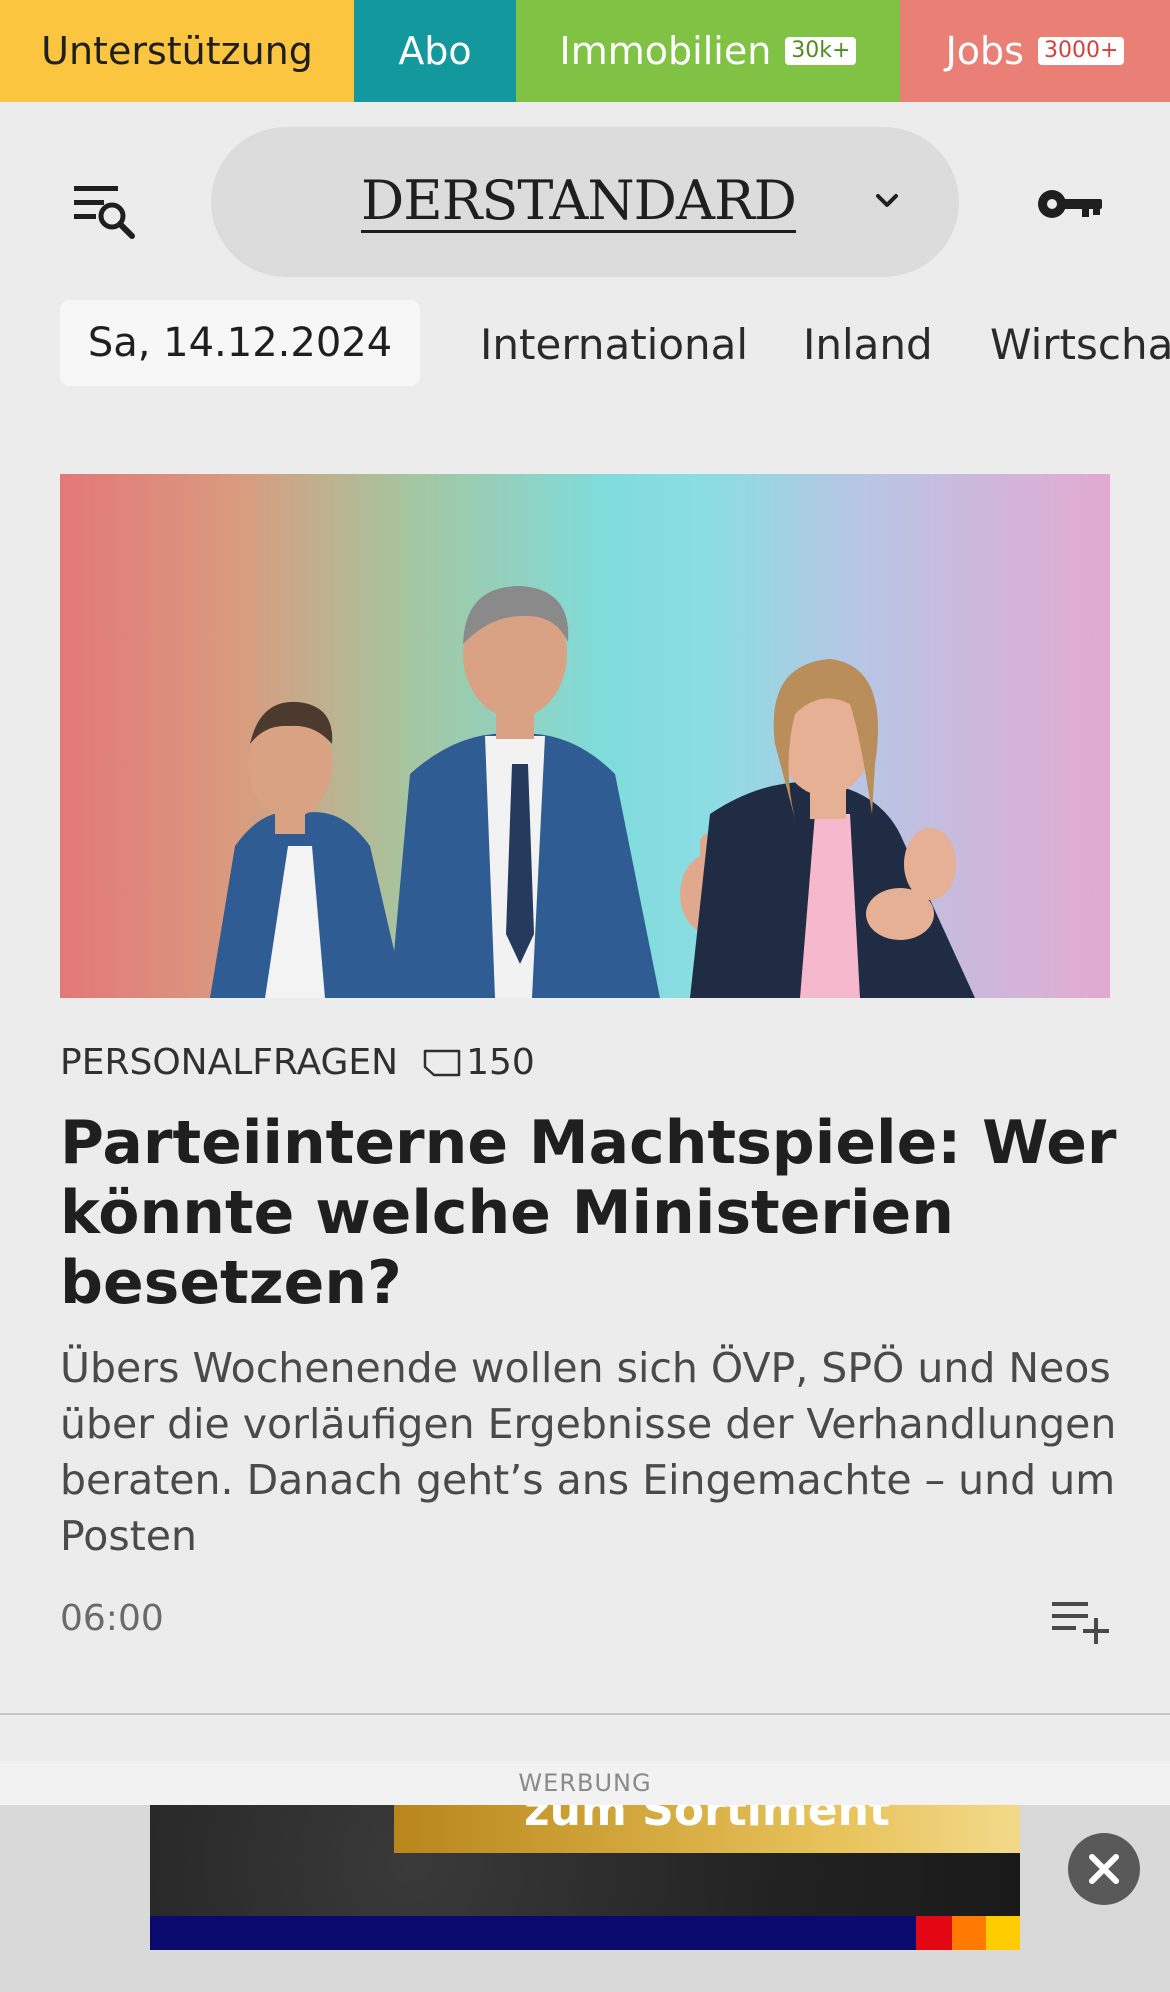 The width and height of the screenshot is (1170, 1992). I want to click on login-button, so click(1071, 204).